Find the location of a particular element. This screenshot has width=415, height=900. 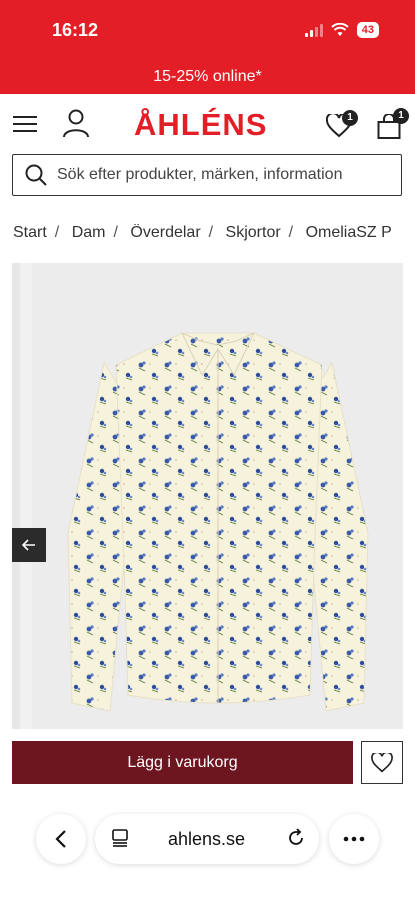

arrow-left-icon is located at coordinates (28, 545).